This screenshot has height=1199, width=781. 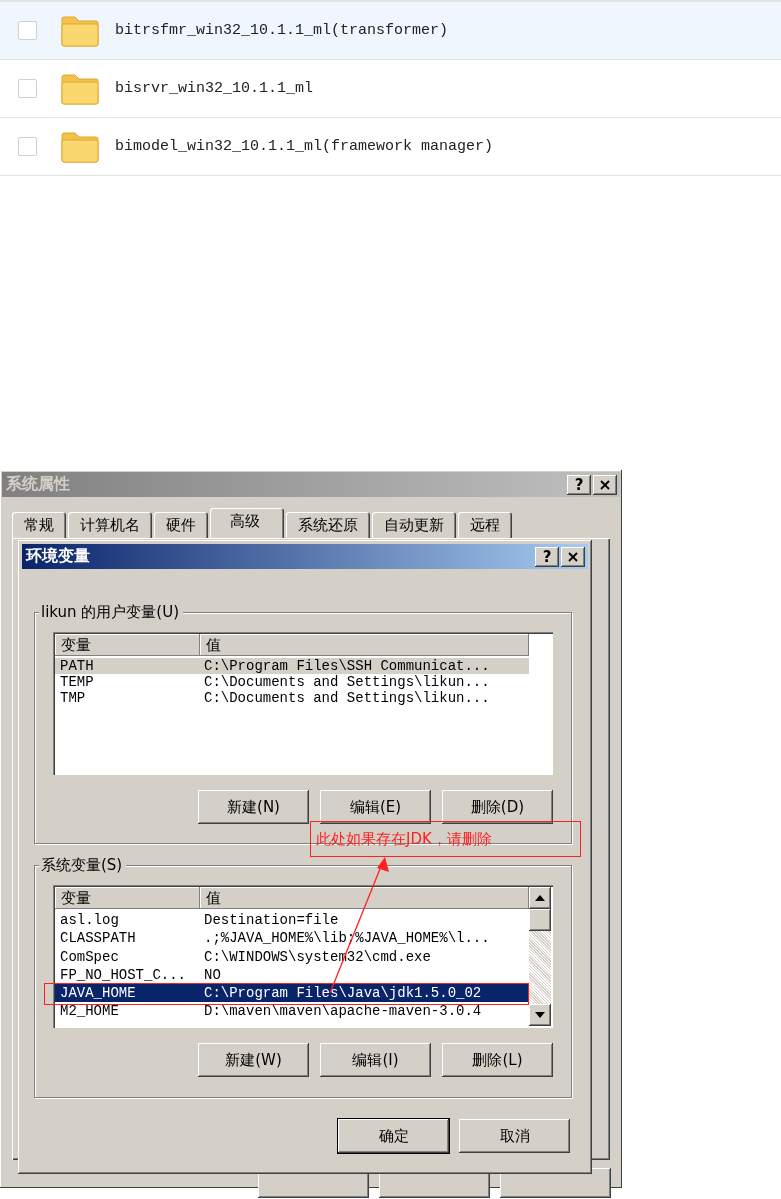 I want to click on dialog-button: 新建(W), so click(x=253, y=1060).